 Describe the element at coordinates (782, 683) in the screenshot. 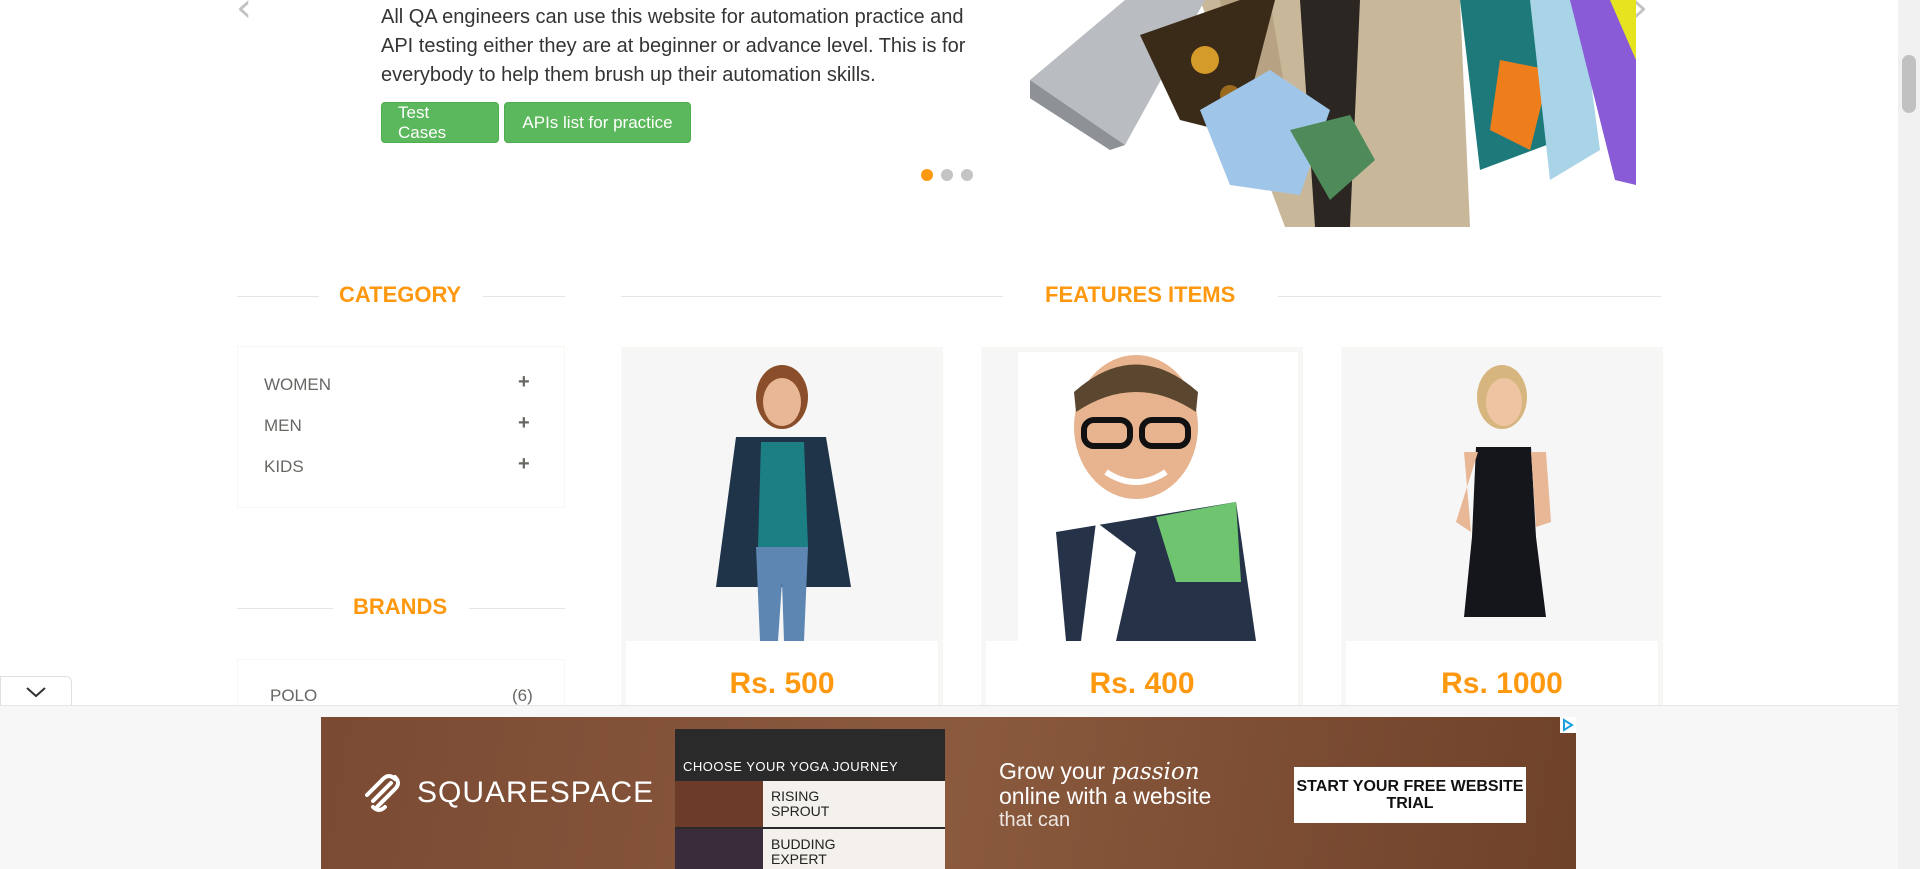

I see `product-price: Rs. 500` at that location.